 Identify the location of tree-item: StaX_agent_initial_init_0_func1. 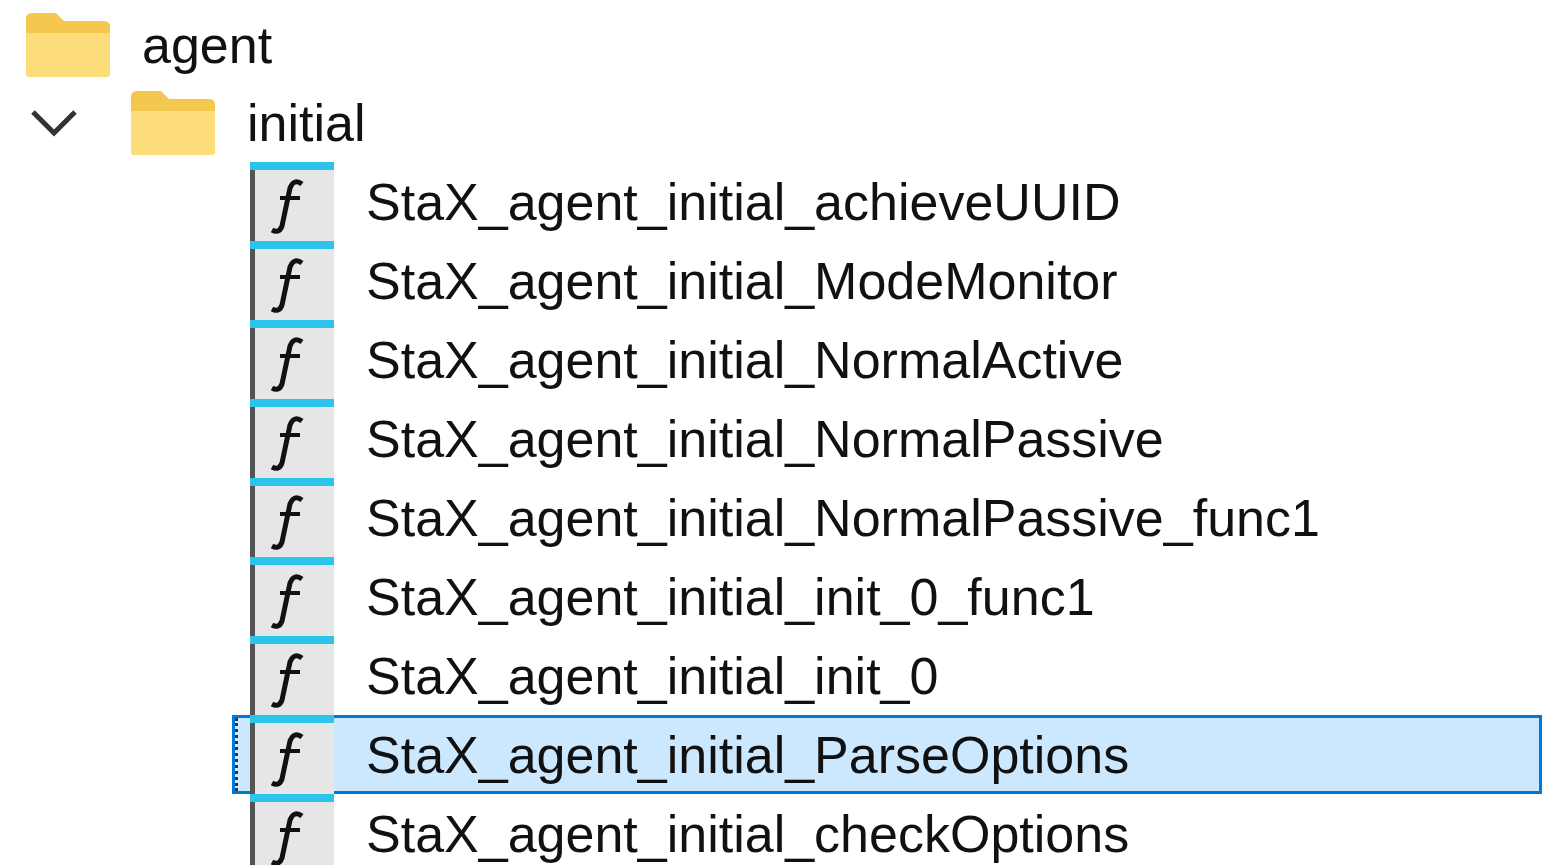
(887, 596).